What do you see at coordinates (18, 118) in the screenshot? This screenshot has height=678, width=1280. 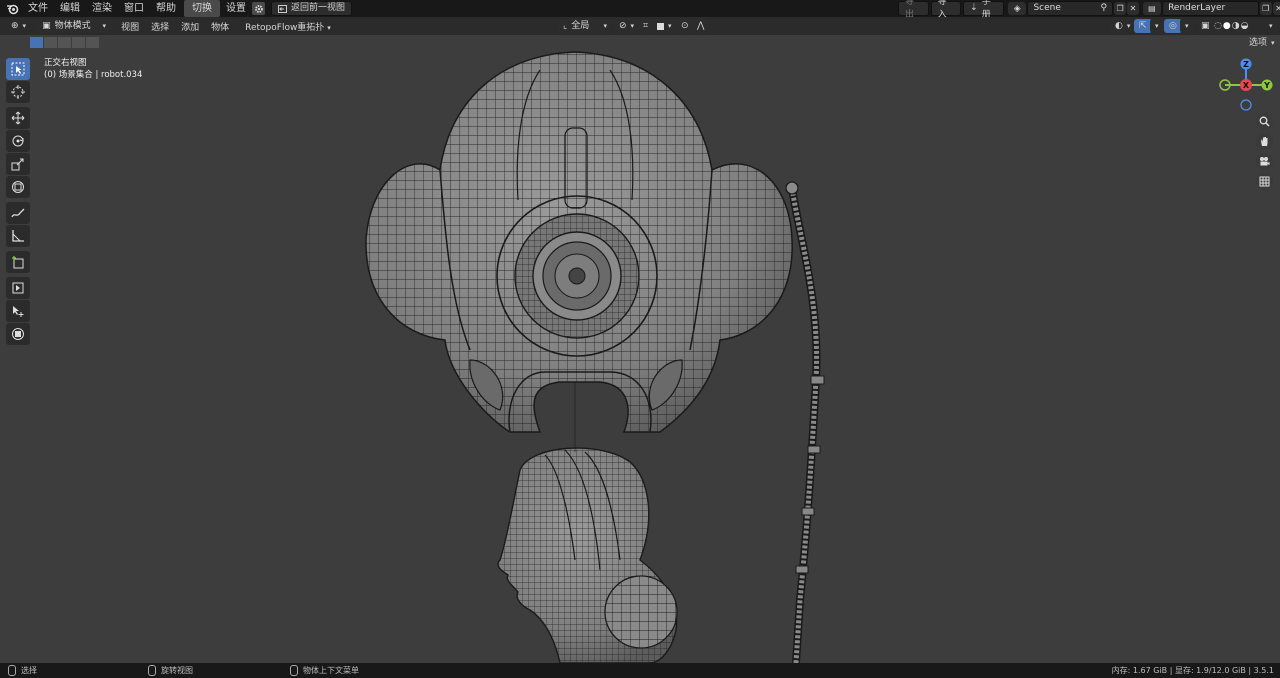 I see `move-tool` at bounding box center [18, 118].